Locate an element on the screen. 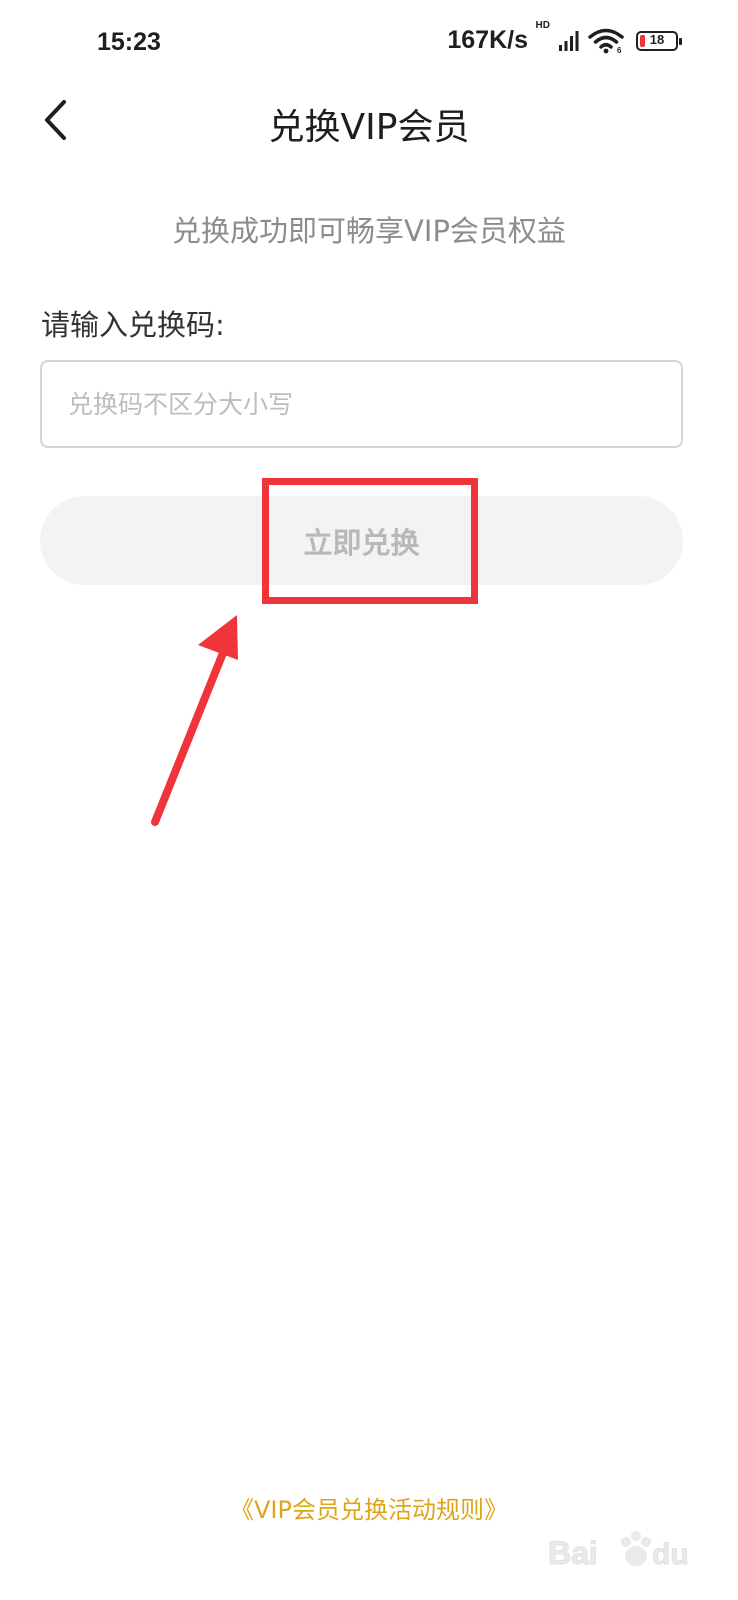  battery-level-text: 18 is located at coordinates (657, 39).